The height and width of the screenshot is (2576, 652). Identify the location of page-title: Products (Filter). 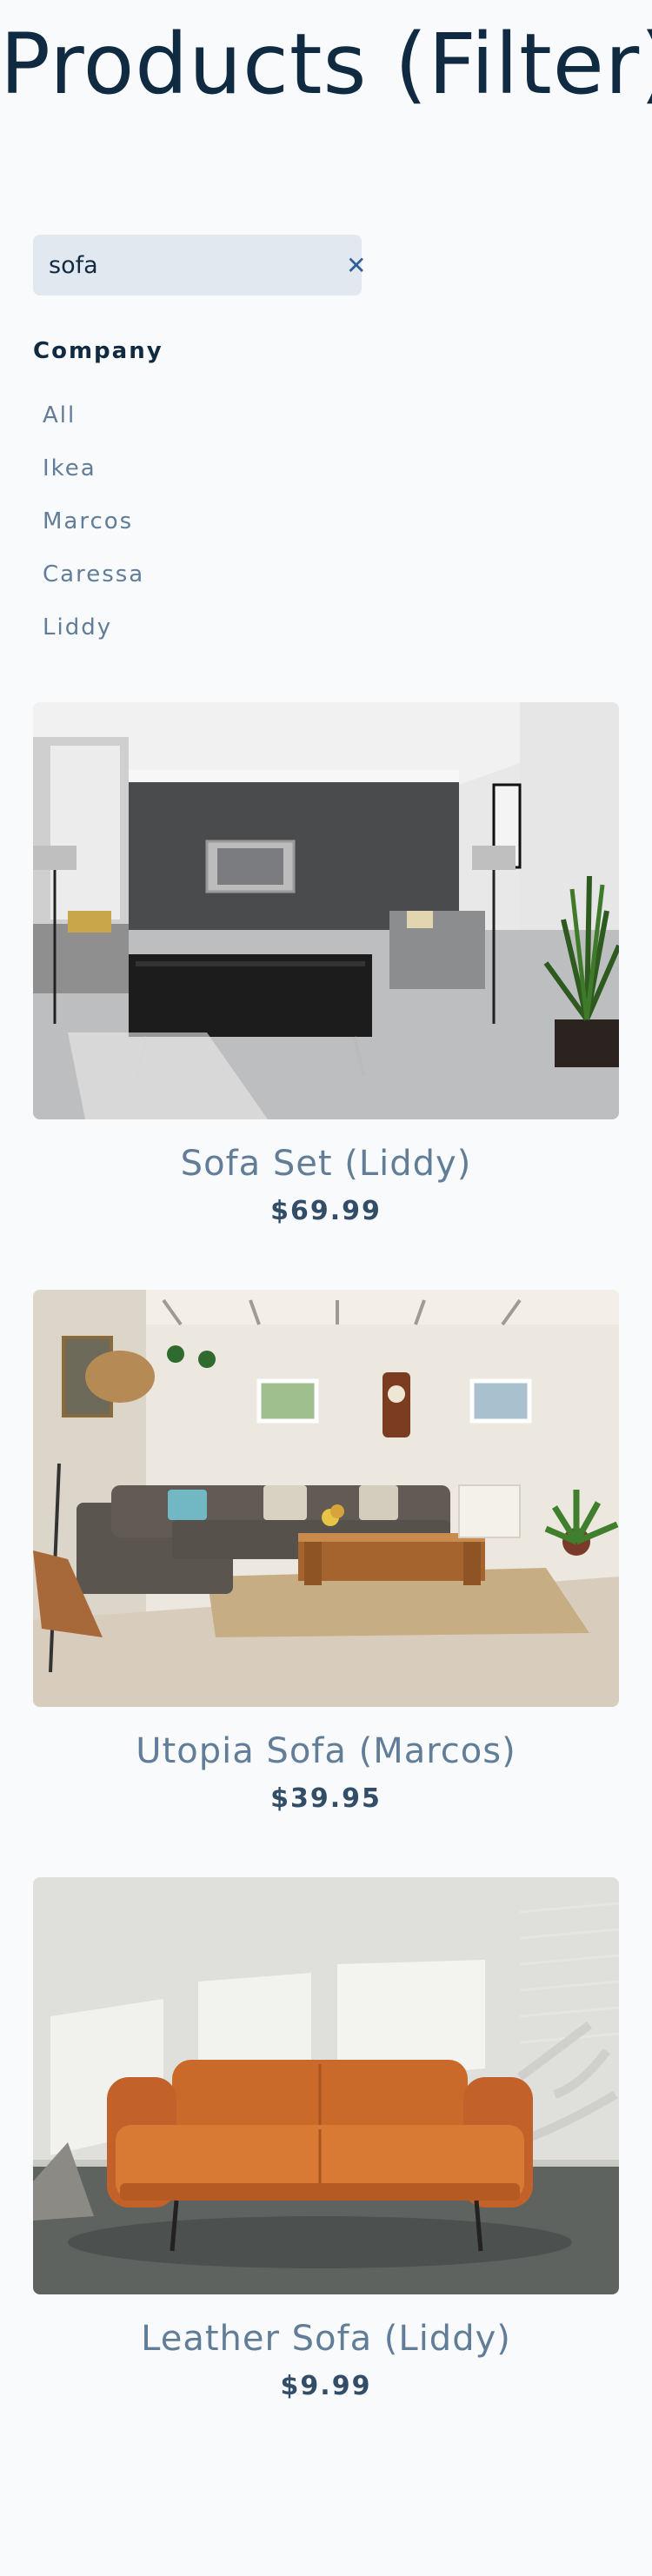
(326, 64).